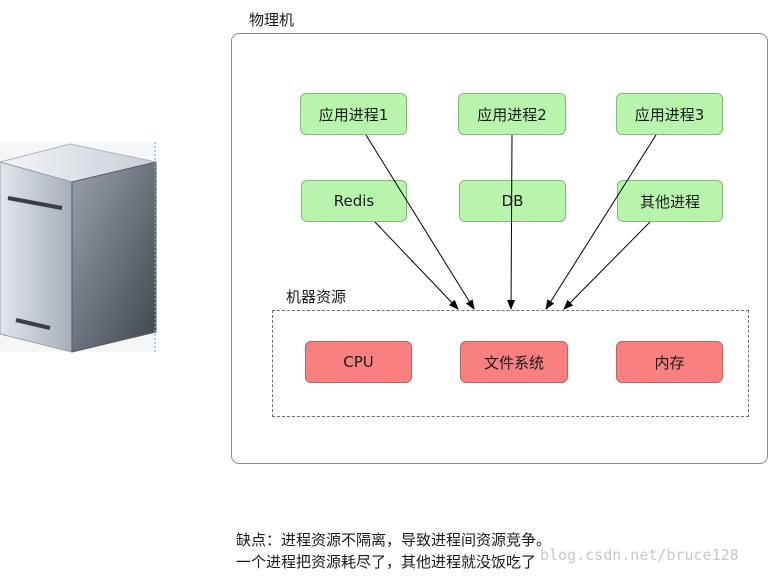 The image size is (769, 577). I want to click on arrow-other-to-resources, so click(607, 265).